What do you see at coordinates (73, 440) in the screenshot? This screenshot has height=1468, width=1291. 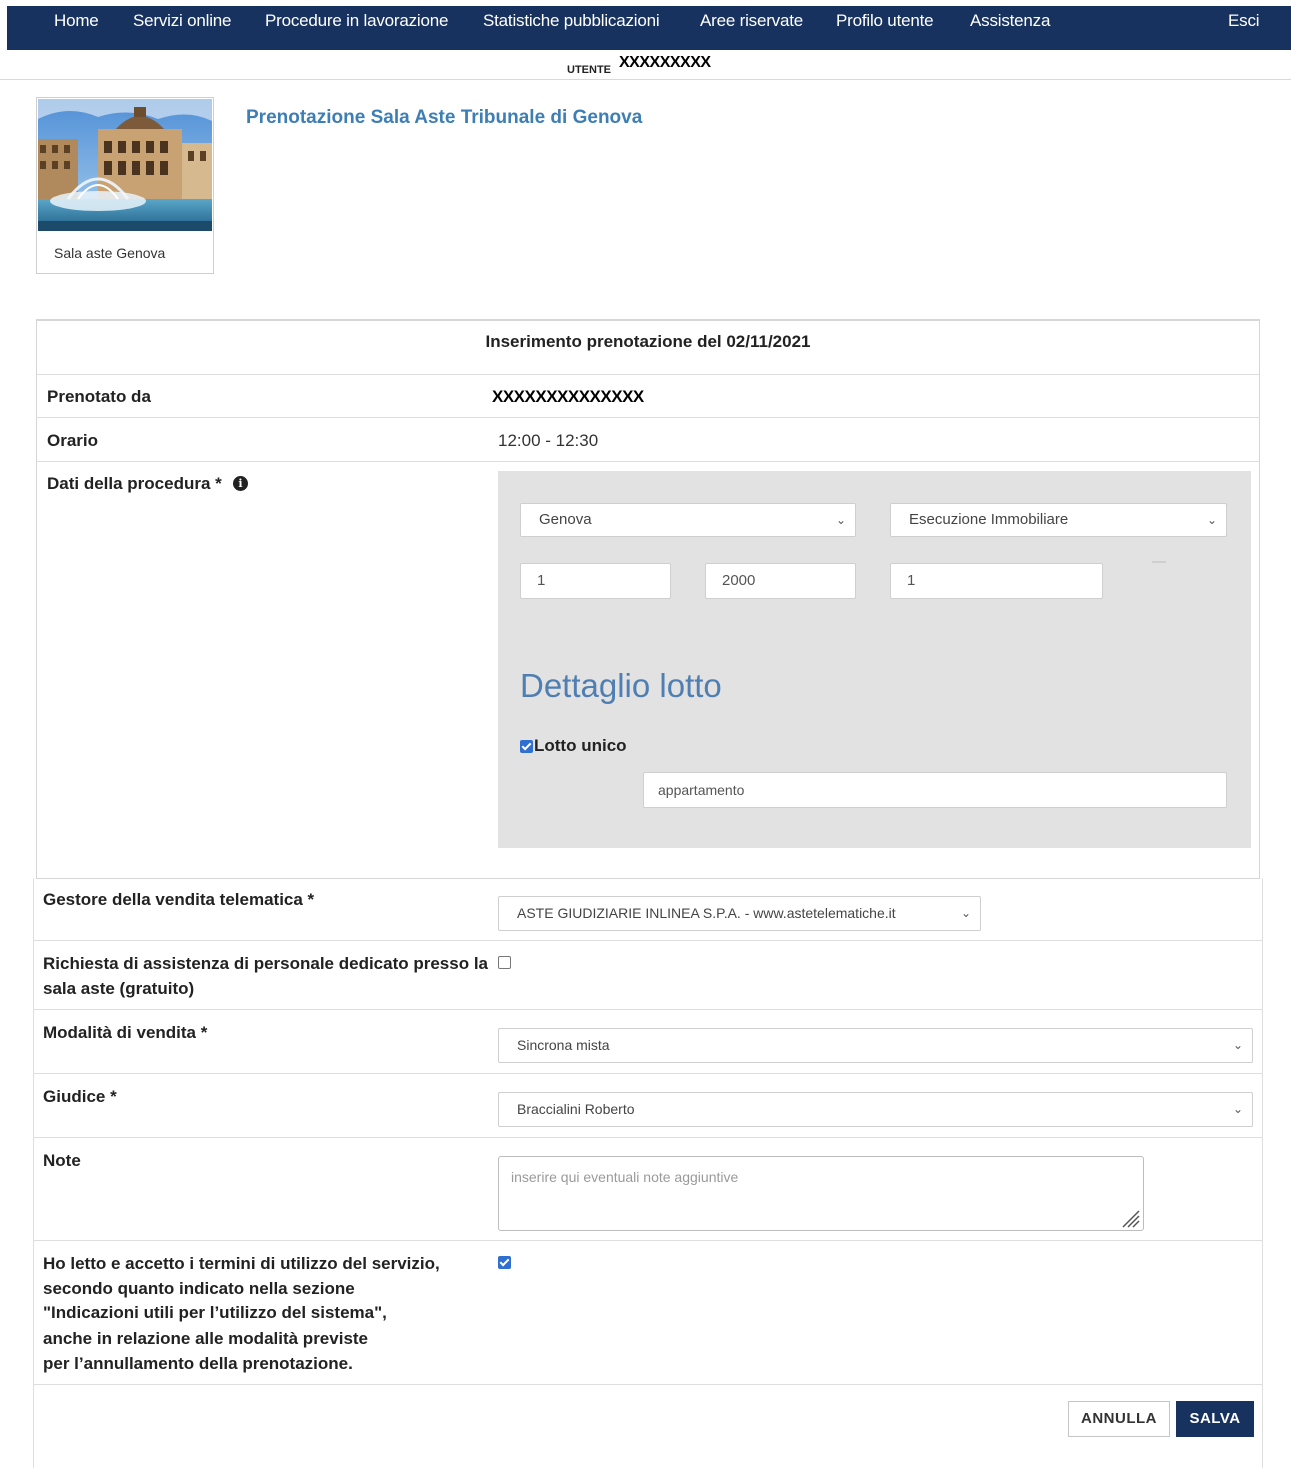 I see `time-label: Orario` at bounding box center [73, 440].